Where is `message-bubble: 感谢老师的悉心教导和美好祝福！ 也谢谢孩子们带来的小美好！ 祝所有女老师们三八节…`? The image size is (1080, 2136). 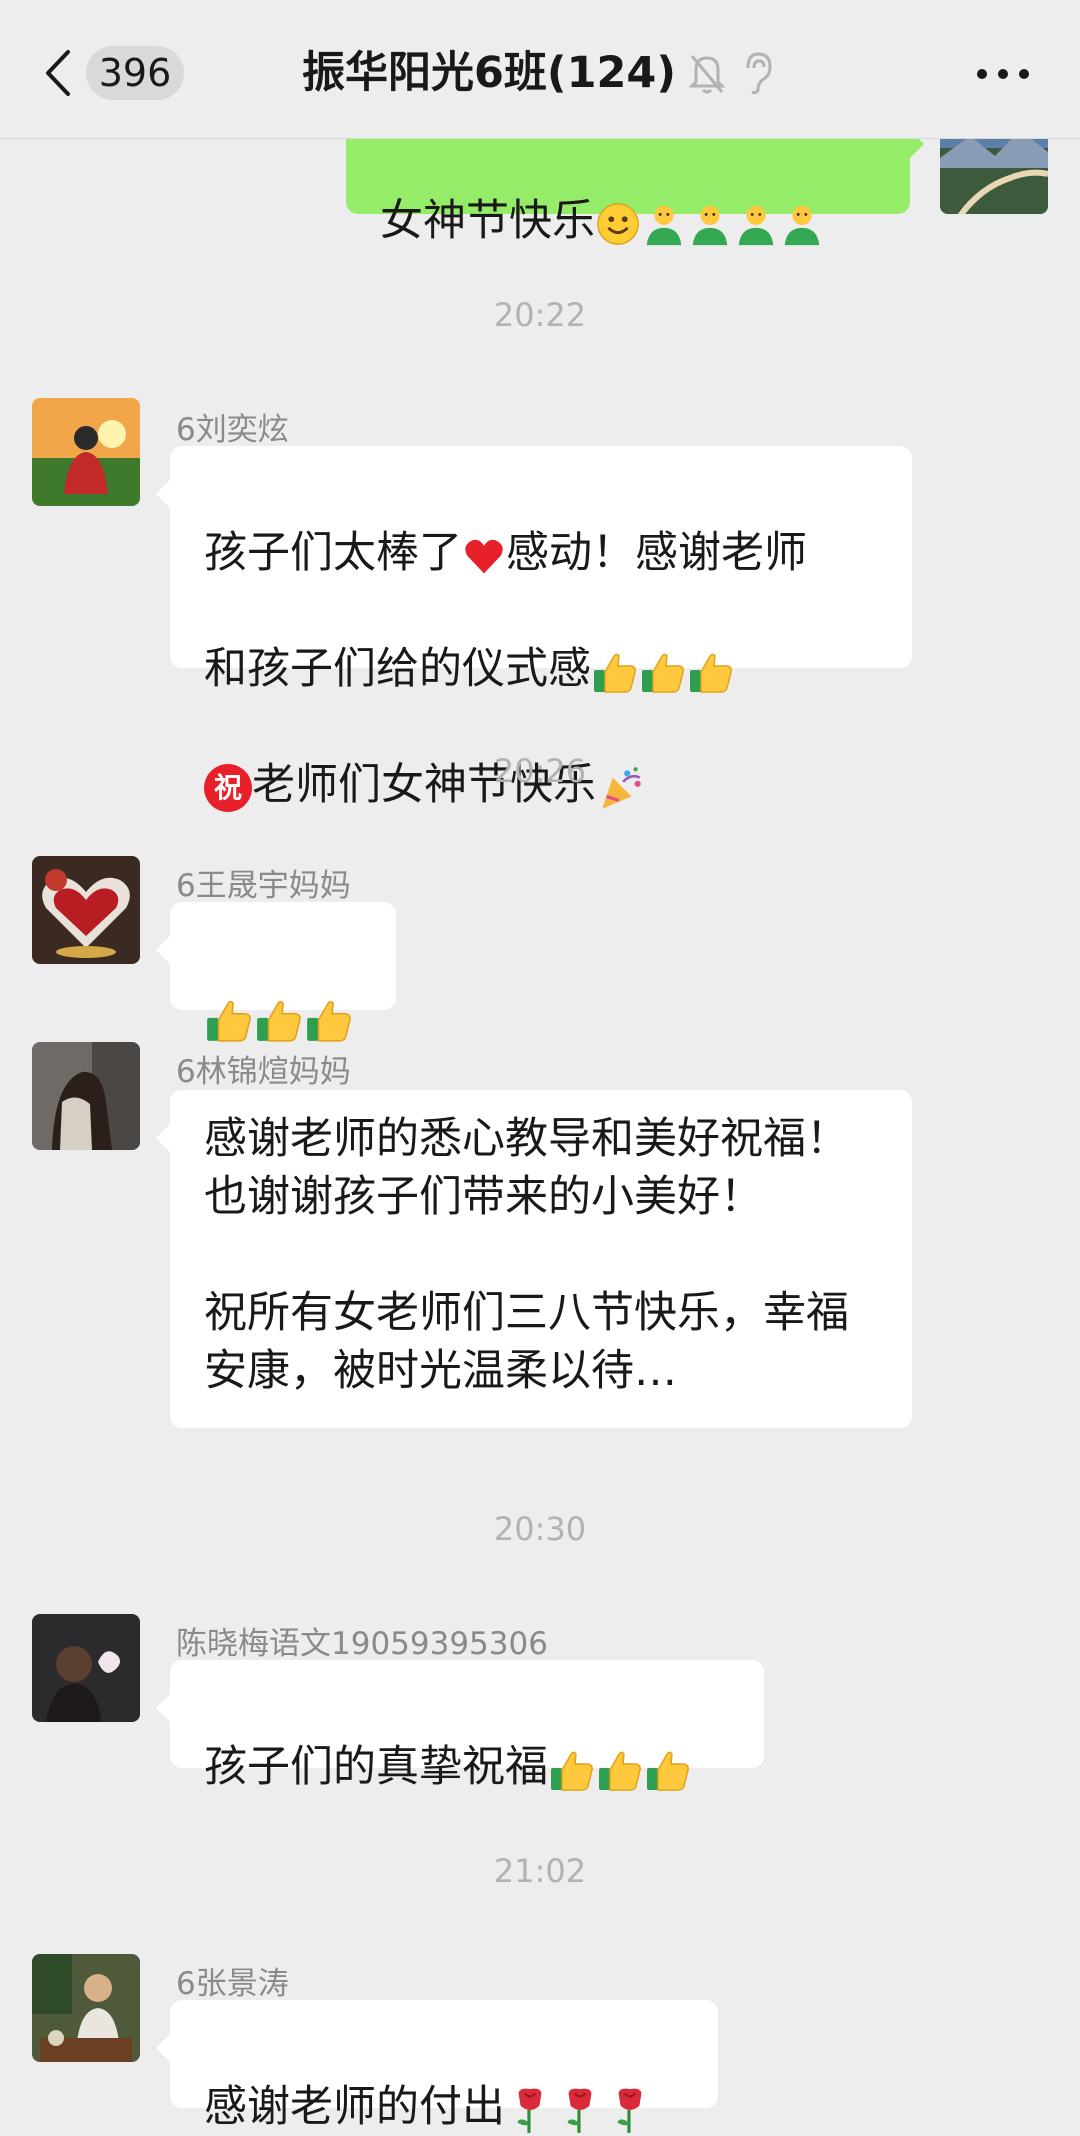 message-bubble: 感谢老师的悉心教导和美好祝福！ 也谢谢孩子们带来的小美好！ 祝所有女老师们三八节… is located at coordinates (534, 1259).